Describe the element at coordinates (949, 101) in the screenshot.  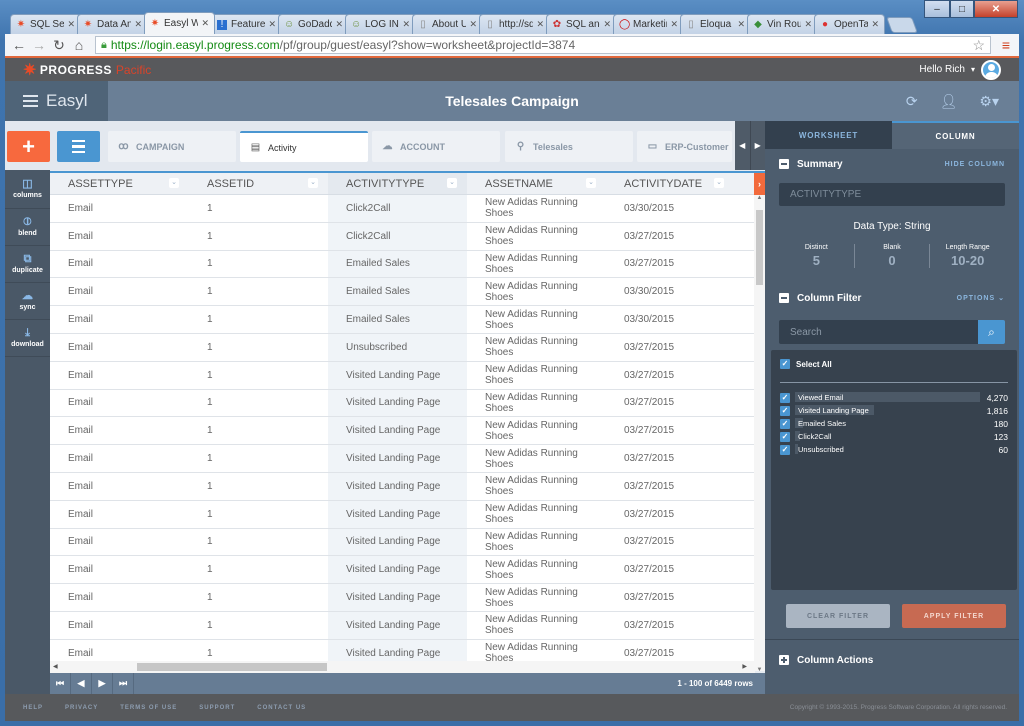
I see `user-icon: 👤︎` at that location.